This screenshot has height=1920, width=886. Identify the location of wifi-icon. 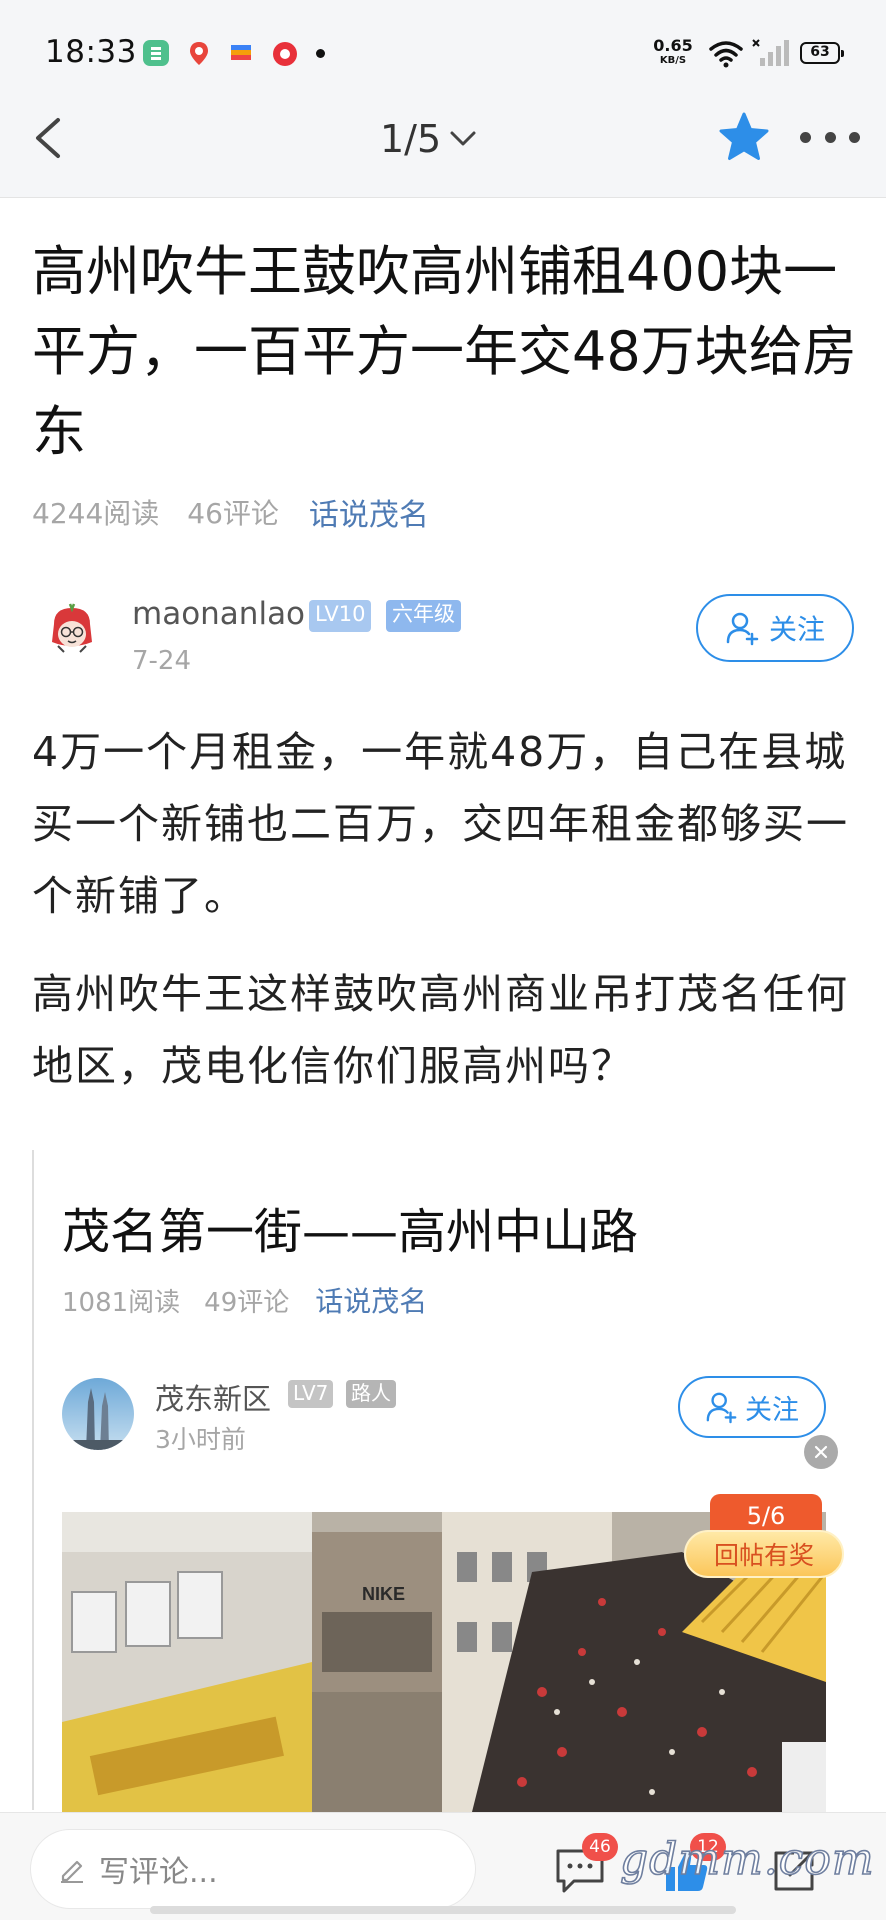
(726, 54).